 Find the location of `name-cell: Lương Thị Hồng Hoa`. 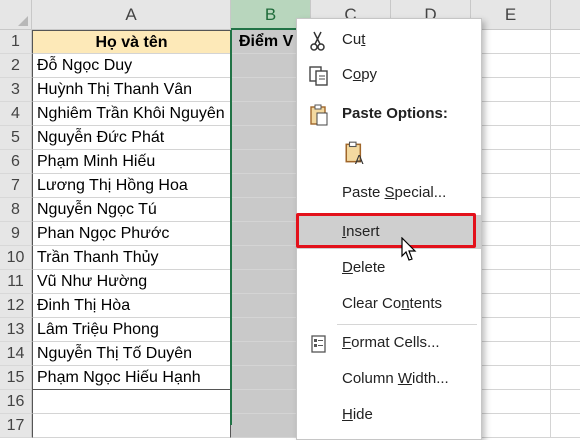

name-cell: Lương Thị Hồng Hoa is located at coordinates (131, 186).